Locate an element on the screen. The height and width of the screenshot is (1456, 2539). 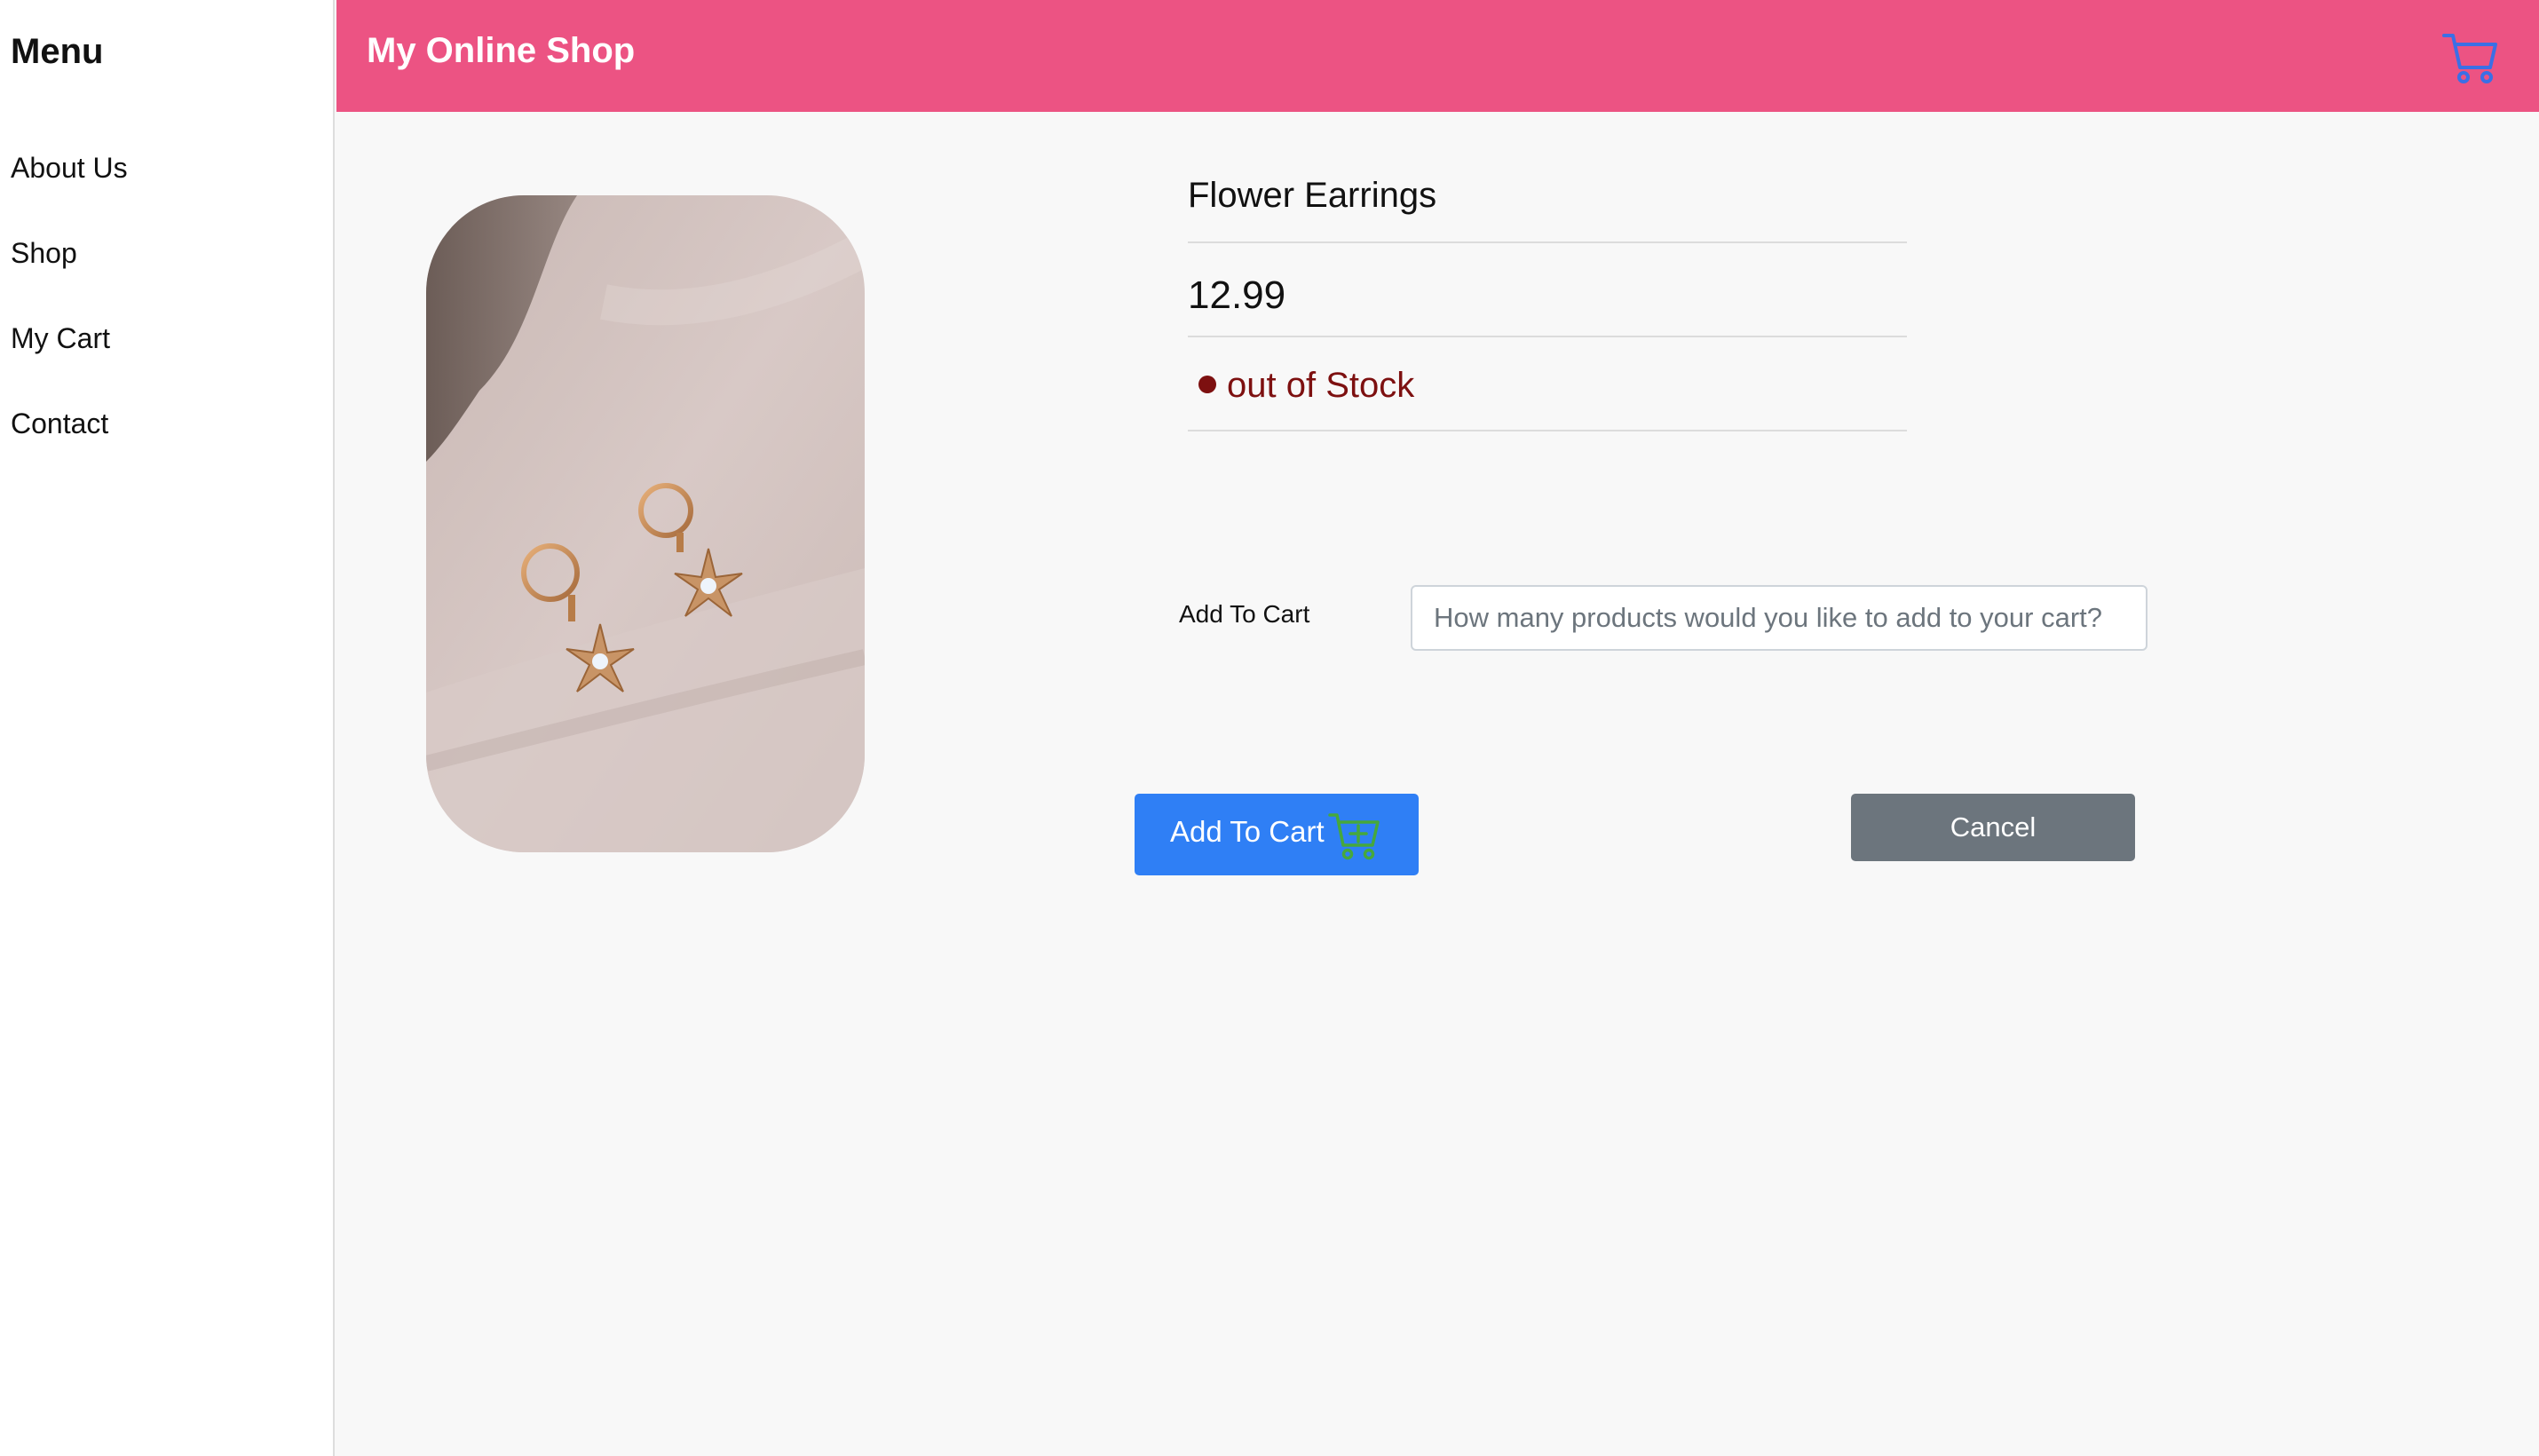
sidebar: Menu About Us Shop My Cart Contact is located at coordinates (167, 728).